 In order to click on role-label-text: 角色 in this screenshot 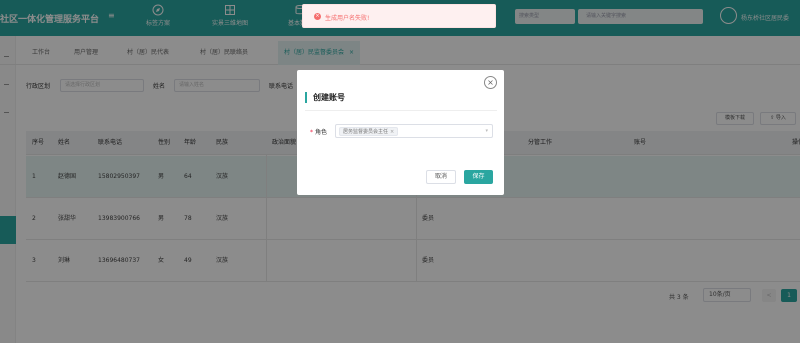, I will do `click(321, 132)`.